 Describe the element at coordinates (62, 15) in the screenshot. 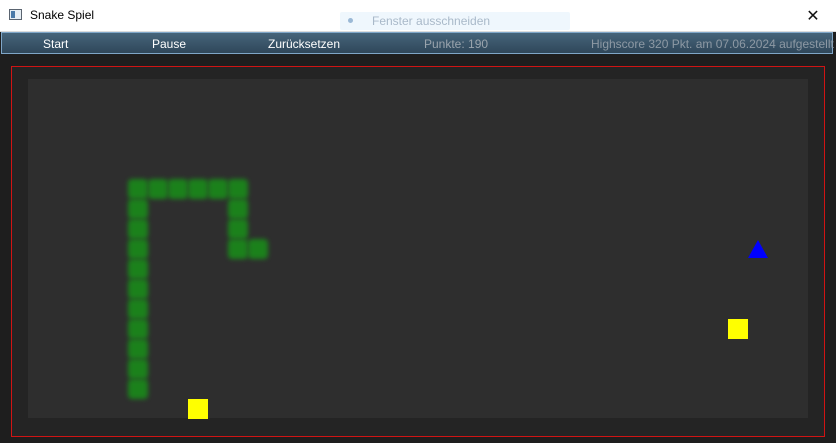

I see `window-title: Snake Spiel` at that location.